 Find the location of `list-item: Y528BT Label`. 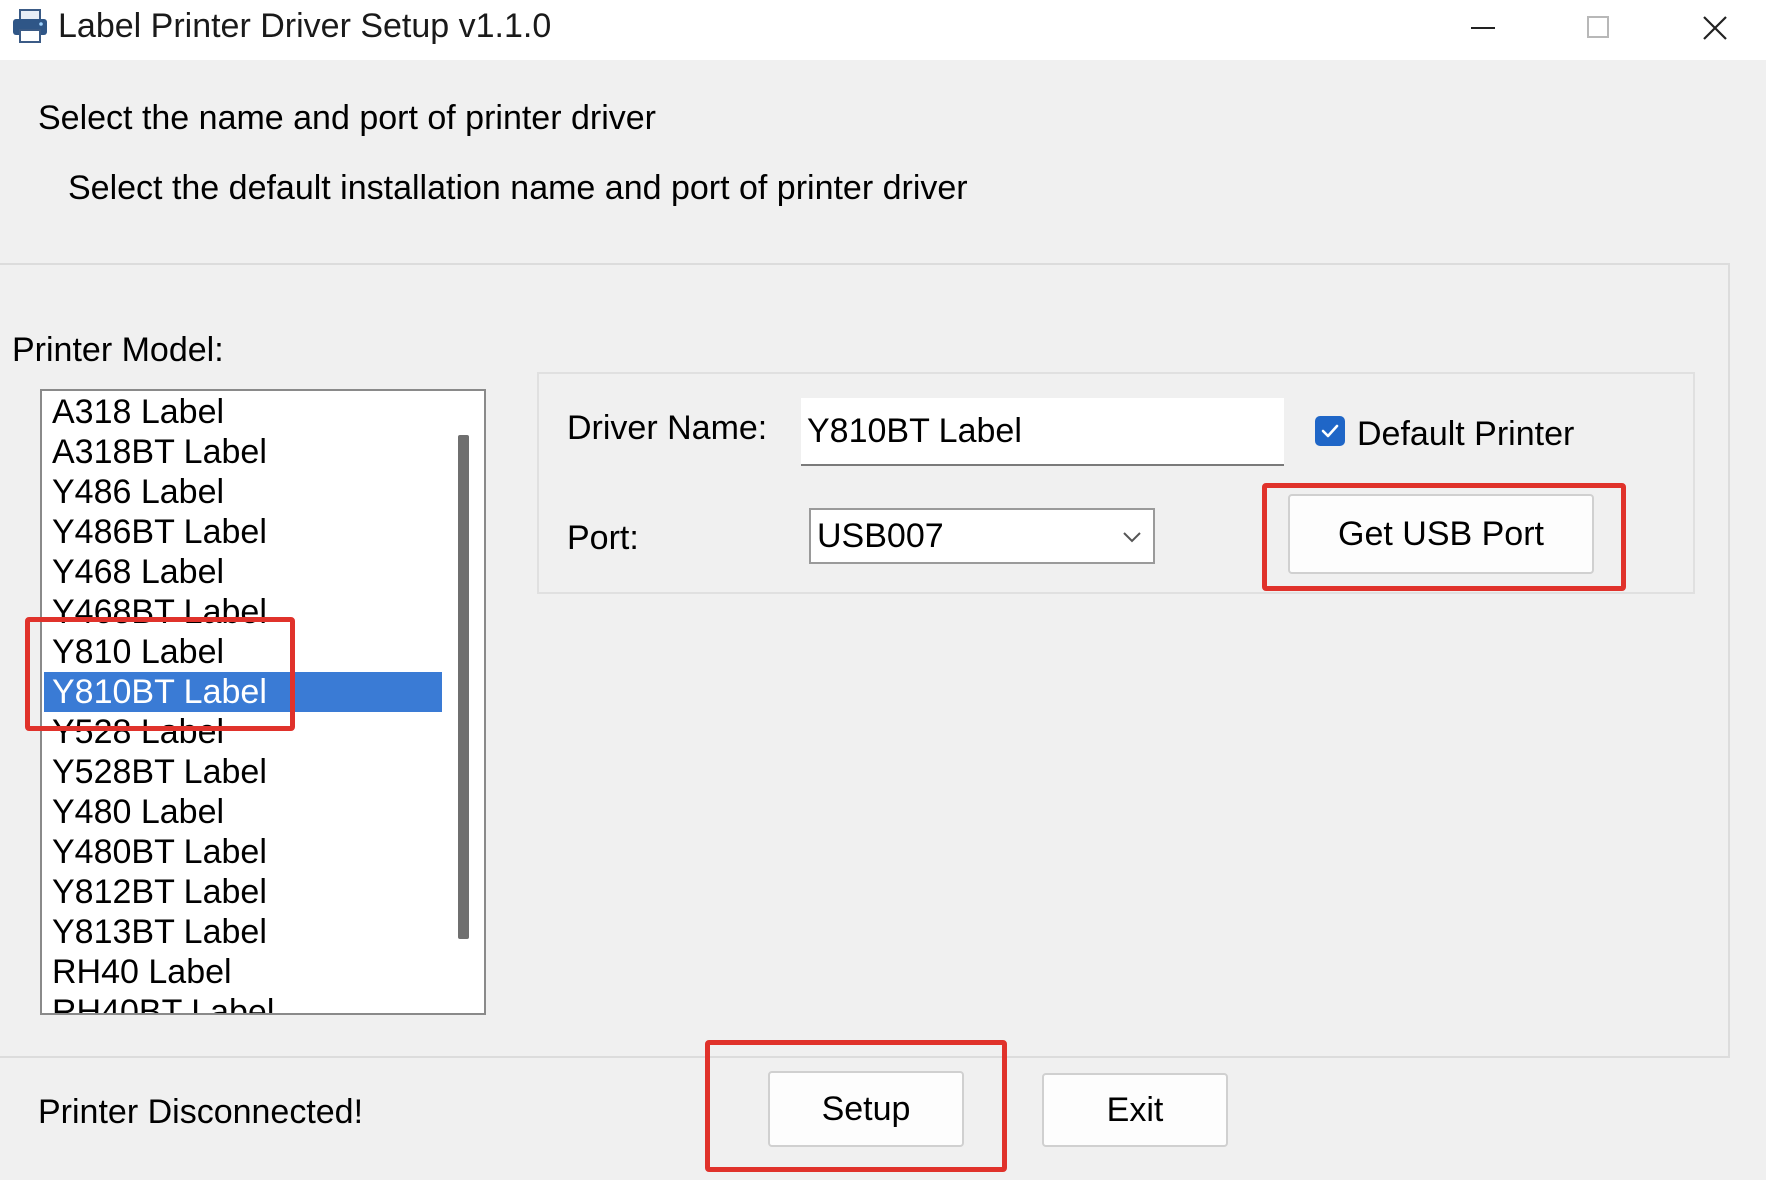

list-item: Y528BT Label is located at coordinates (243, 772).